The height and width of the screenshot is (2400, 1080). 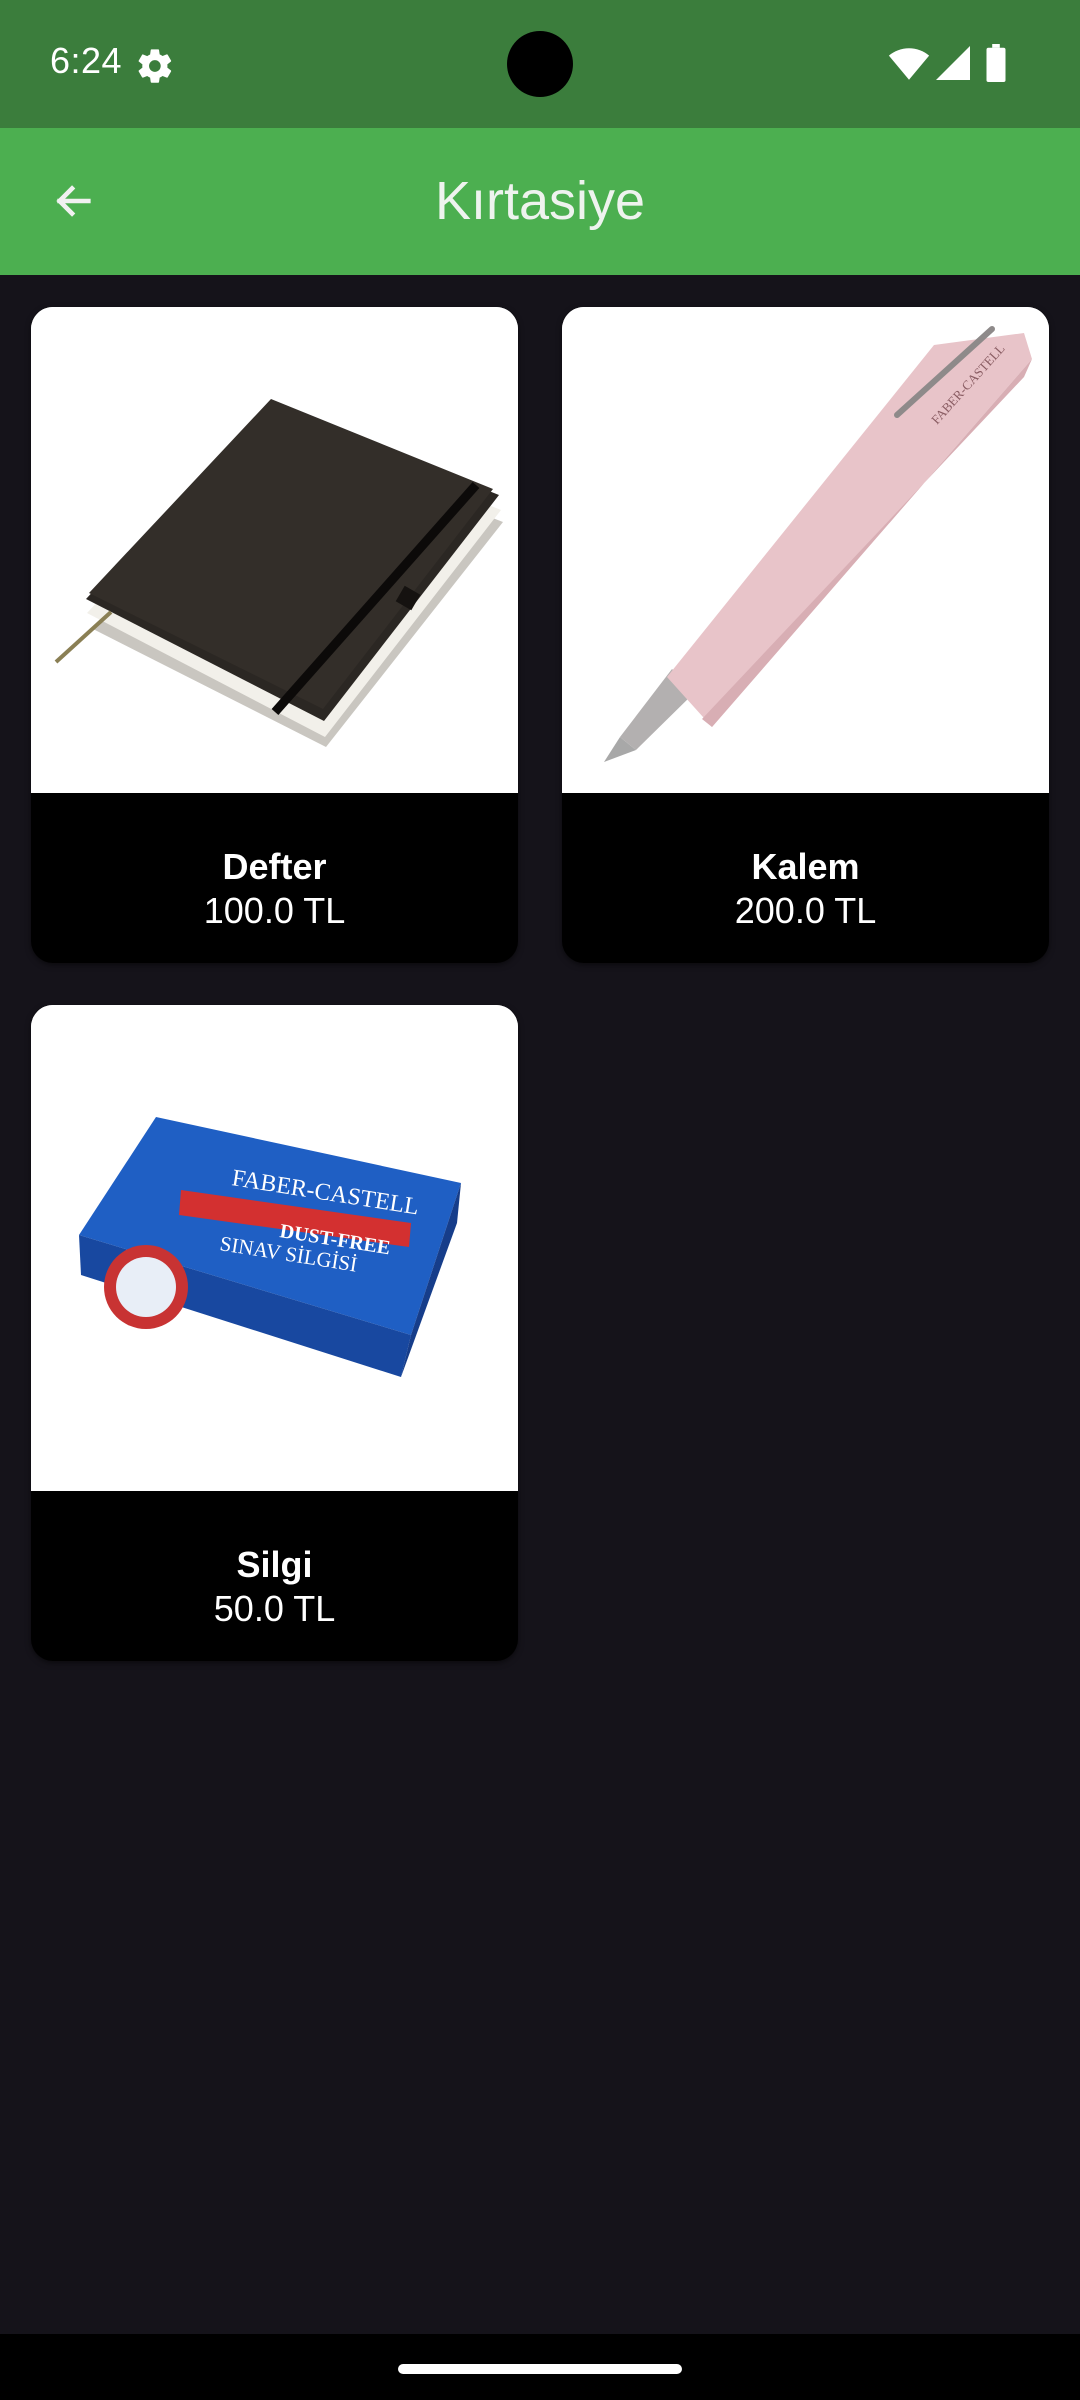 I want to click on product-image-fountain-pen: FABER-CASTELL, so click(x=805, y=550).